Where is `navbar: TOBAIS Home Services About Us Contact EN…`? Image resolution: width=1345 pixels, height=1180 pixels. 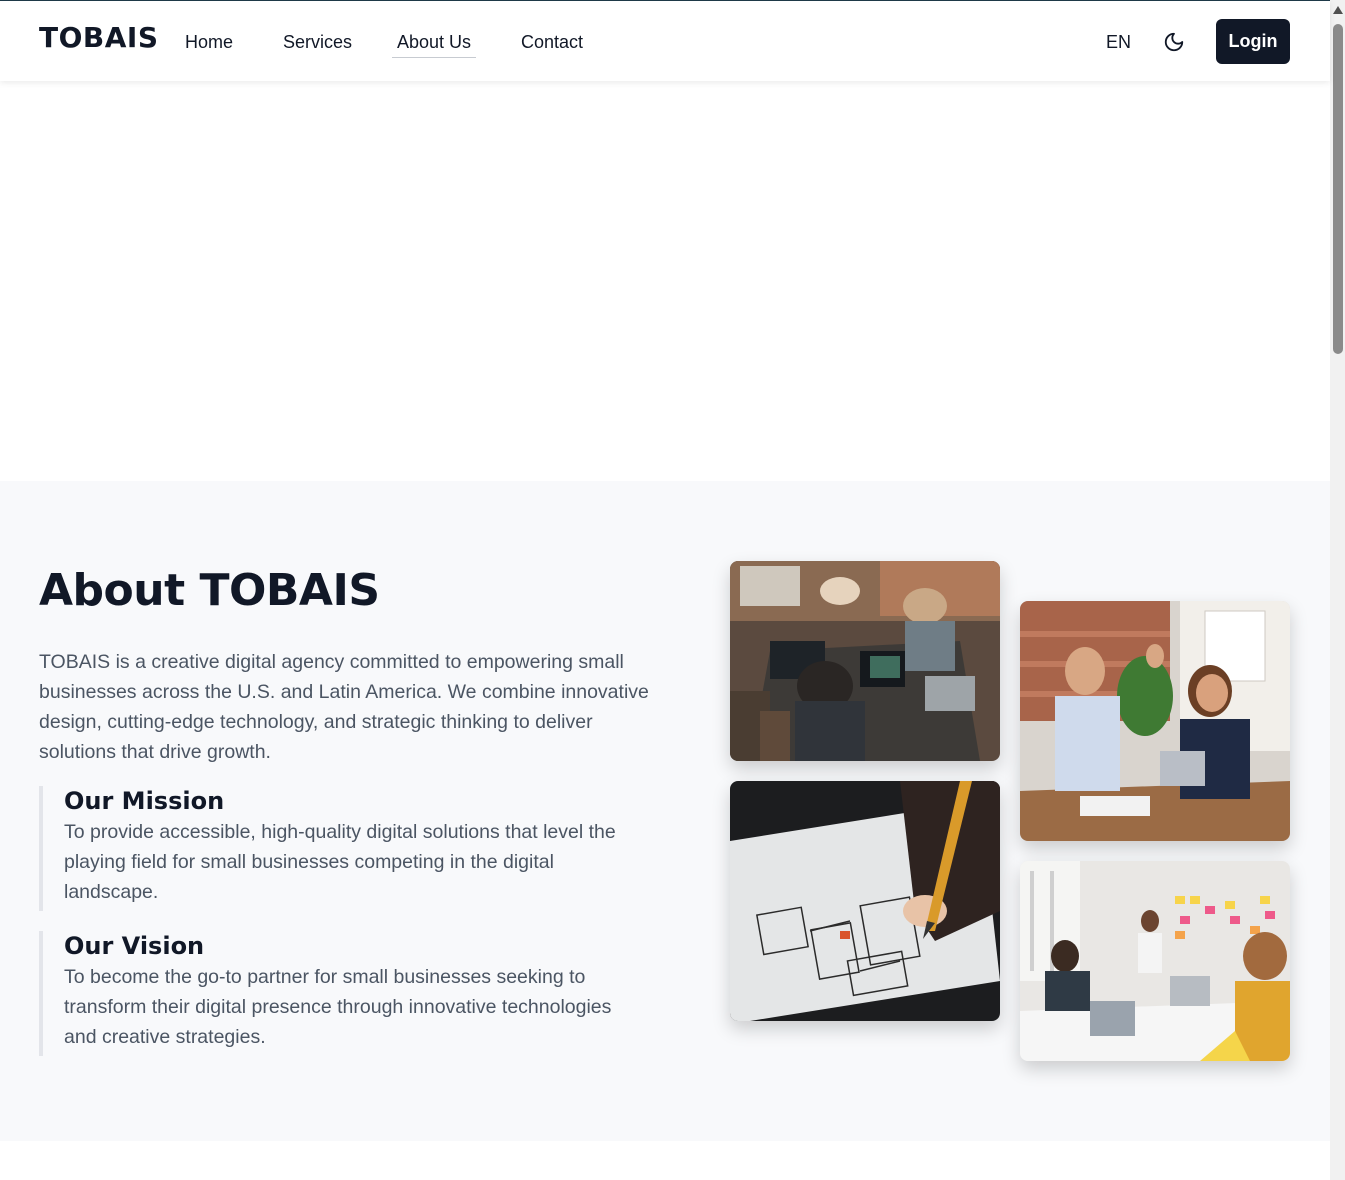
navbar: TOBAIS Home Services About Us Contact EN… is located at coordinates (665, 41).